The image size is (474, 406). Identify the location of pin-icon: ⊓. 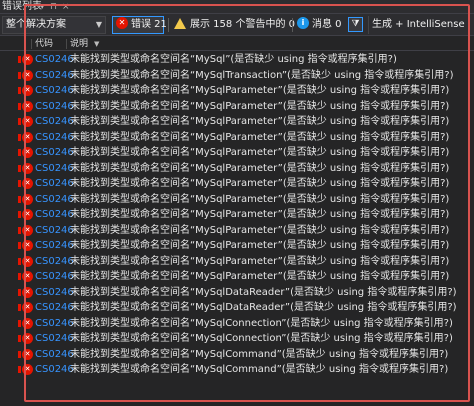
(53, 7).